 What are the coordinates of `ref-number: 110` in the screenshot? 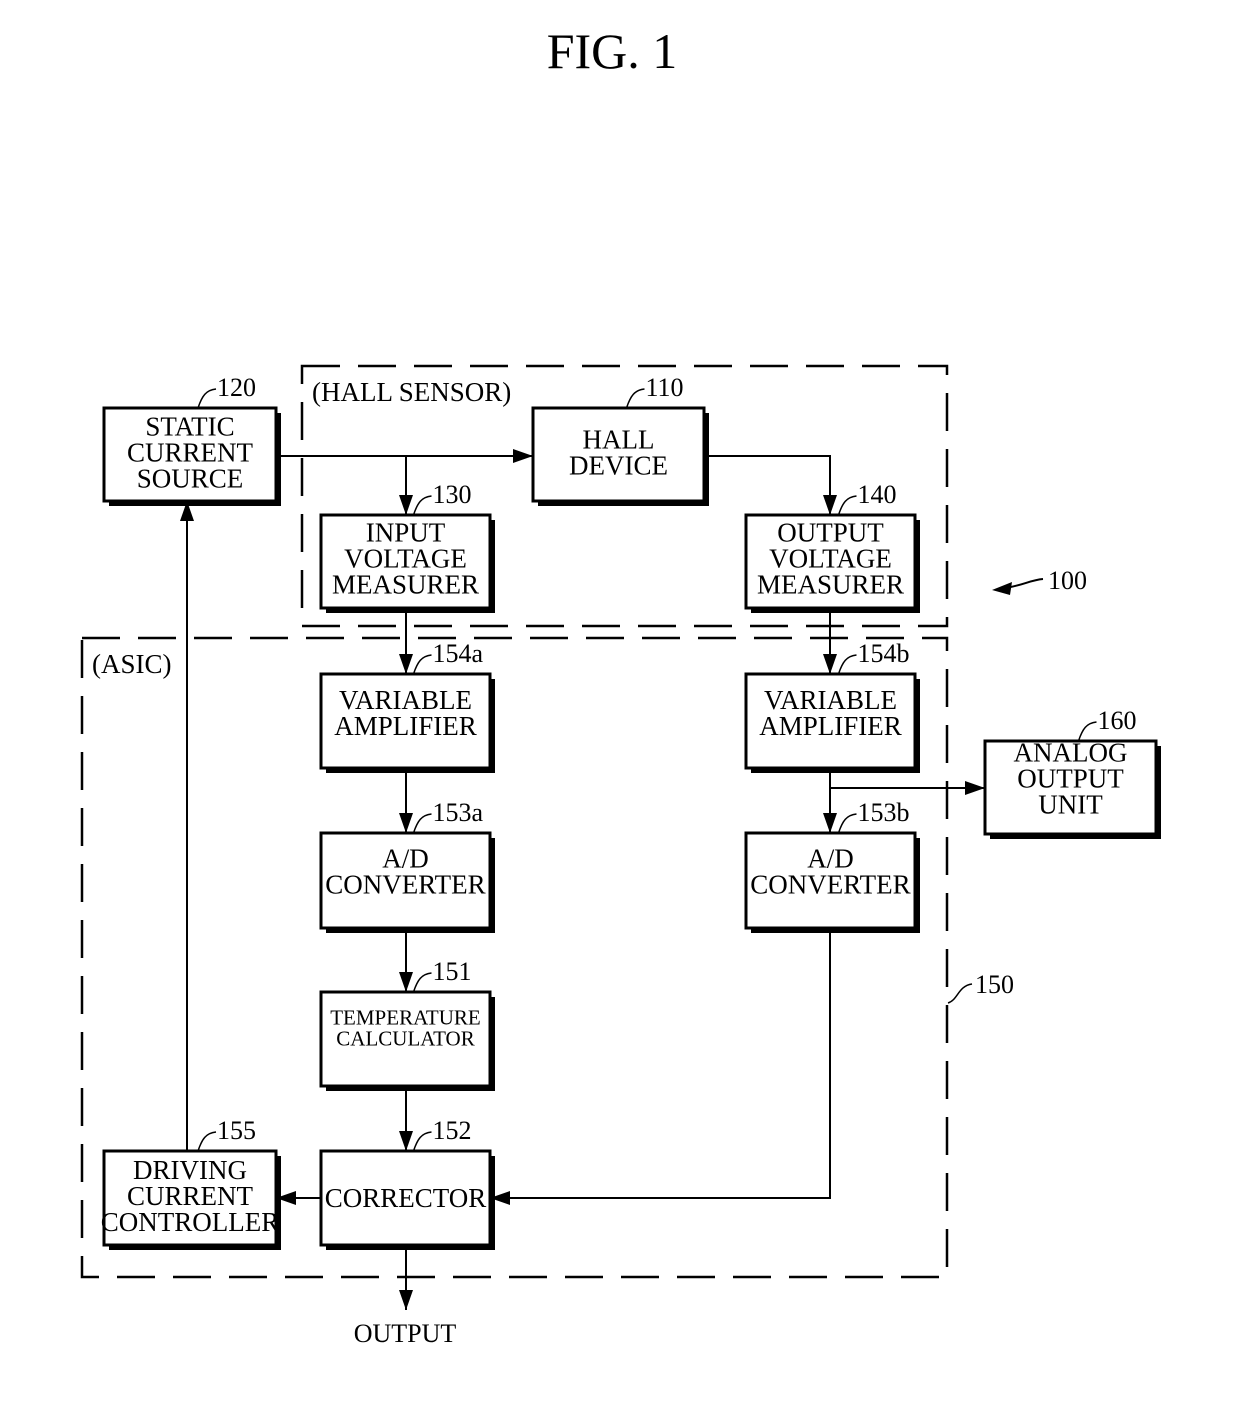 It's located at (665, 387).